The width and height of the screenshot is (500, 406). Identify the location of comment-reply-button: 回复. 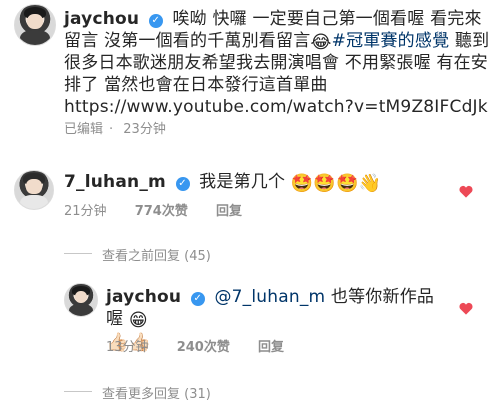
(229, 211).